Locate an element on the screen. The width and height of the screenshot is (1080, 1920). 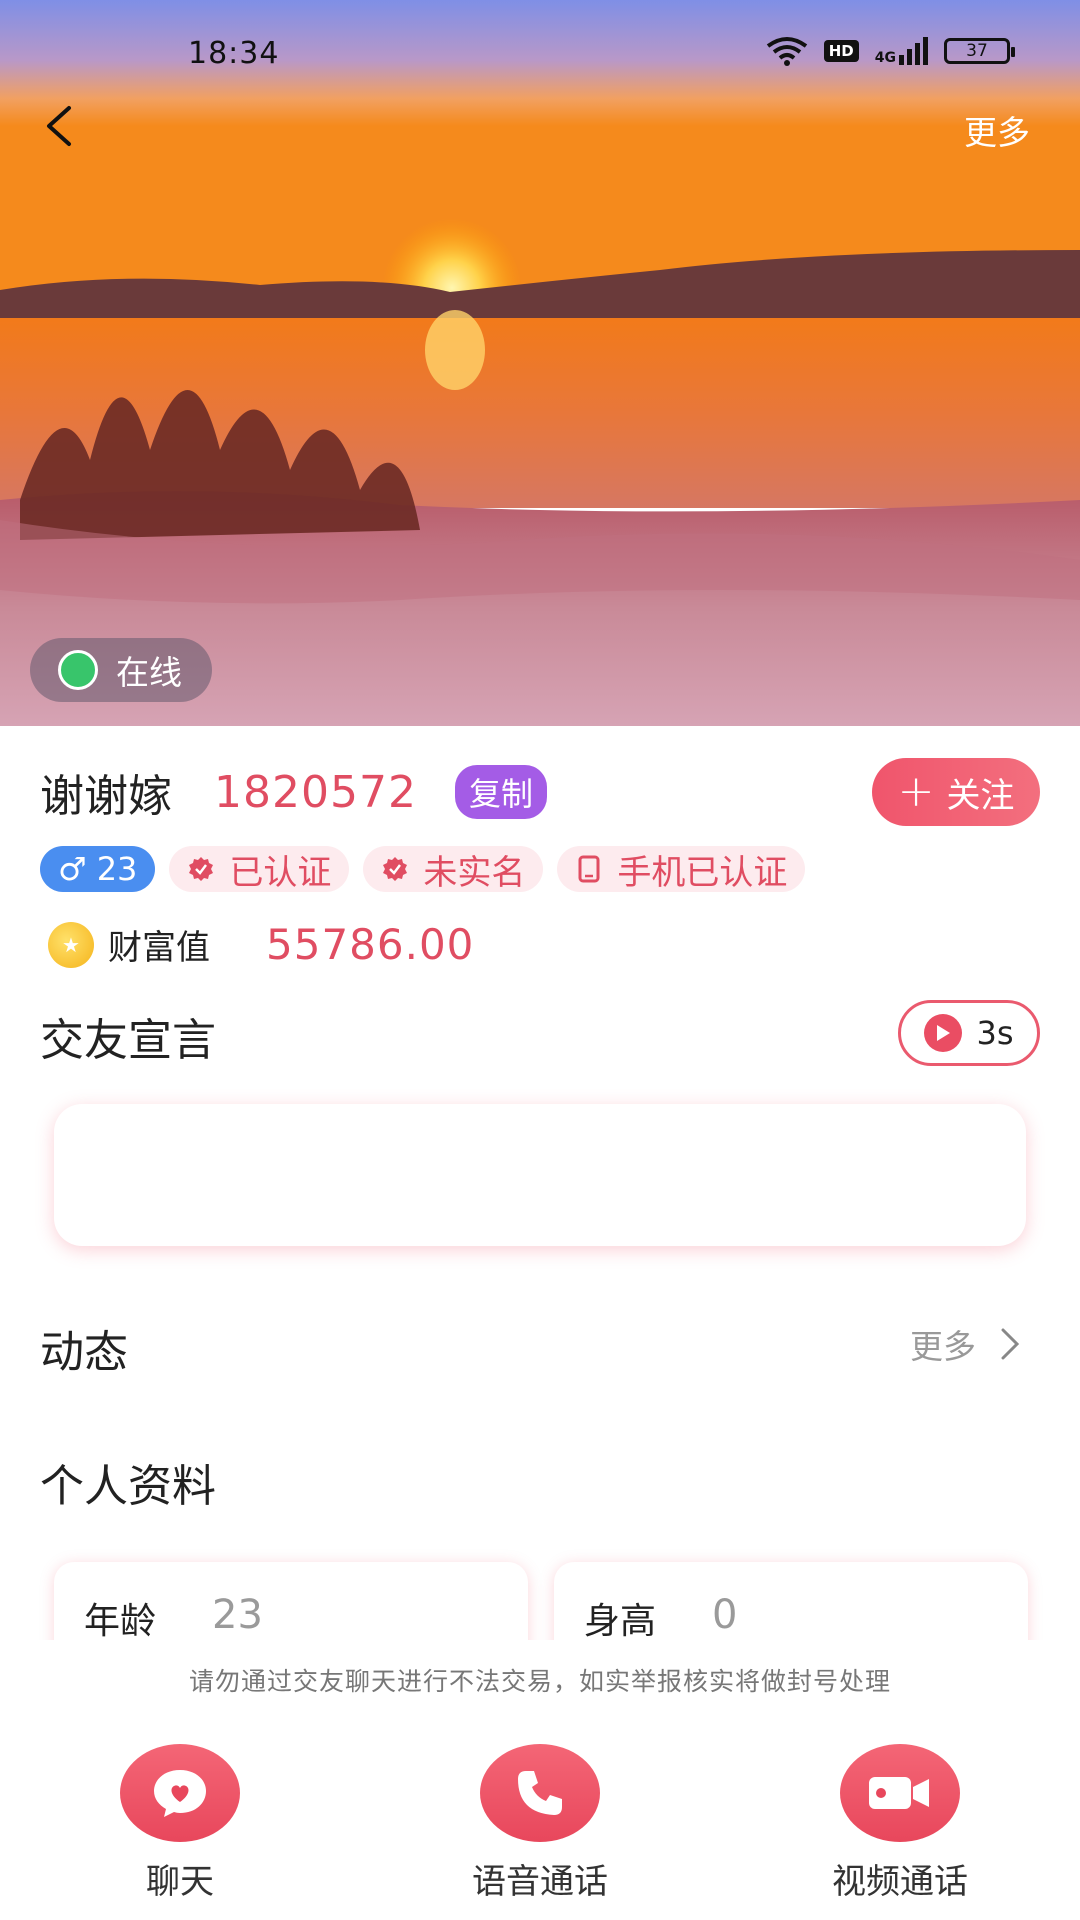
verified-badge: 已认证 is located at coordinates (259, 869).